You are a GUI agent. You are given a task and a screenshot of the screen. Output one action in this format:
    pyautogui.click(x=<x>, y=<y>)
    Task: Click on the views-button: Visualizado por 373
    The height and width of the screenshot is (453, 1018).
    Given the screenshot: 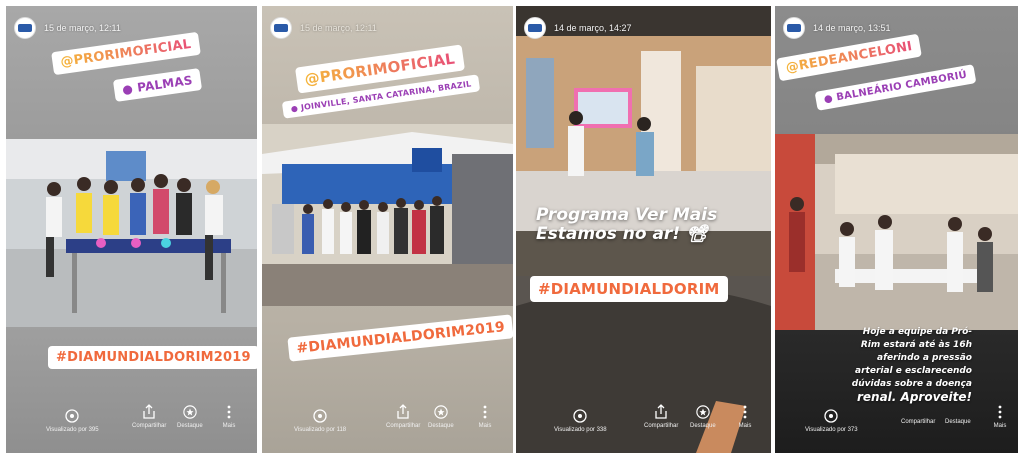 What is the action you would take?
    pyautogui.click(x=831, y=421)
    